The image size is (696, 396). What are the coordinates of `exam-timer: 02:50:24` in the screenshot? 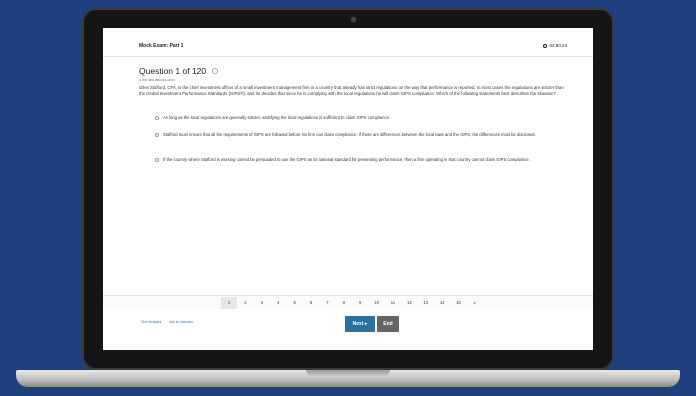 It's located at (555, 45).